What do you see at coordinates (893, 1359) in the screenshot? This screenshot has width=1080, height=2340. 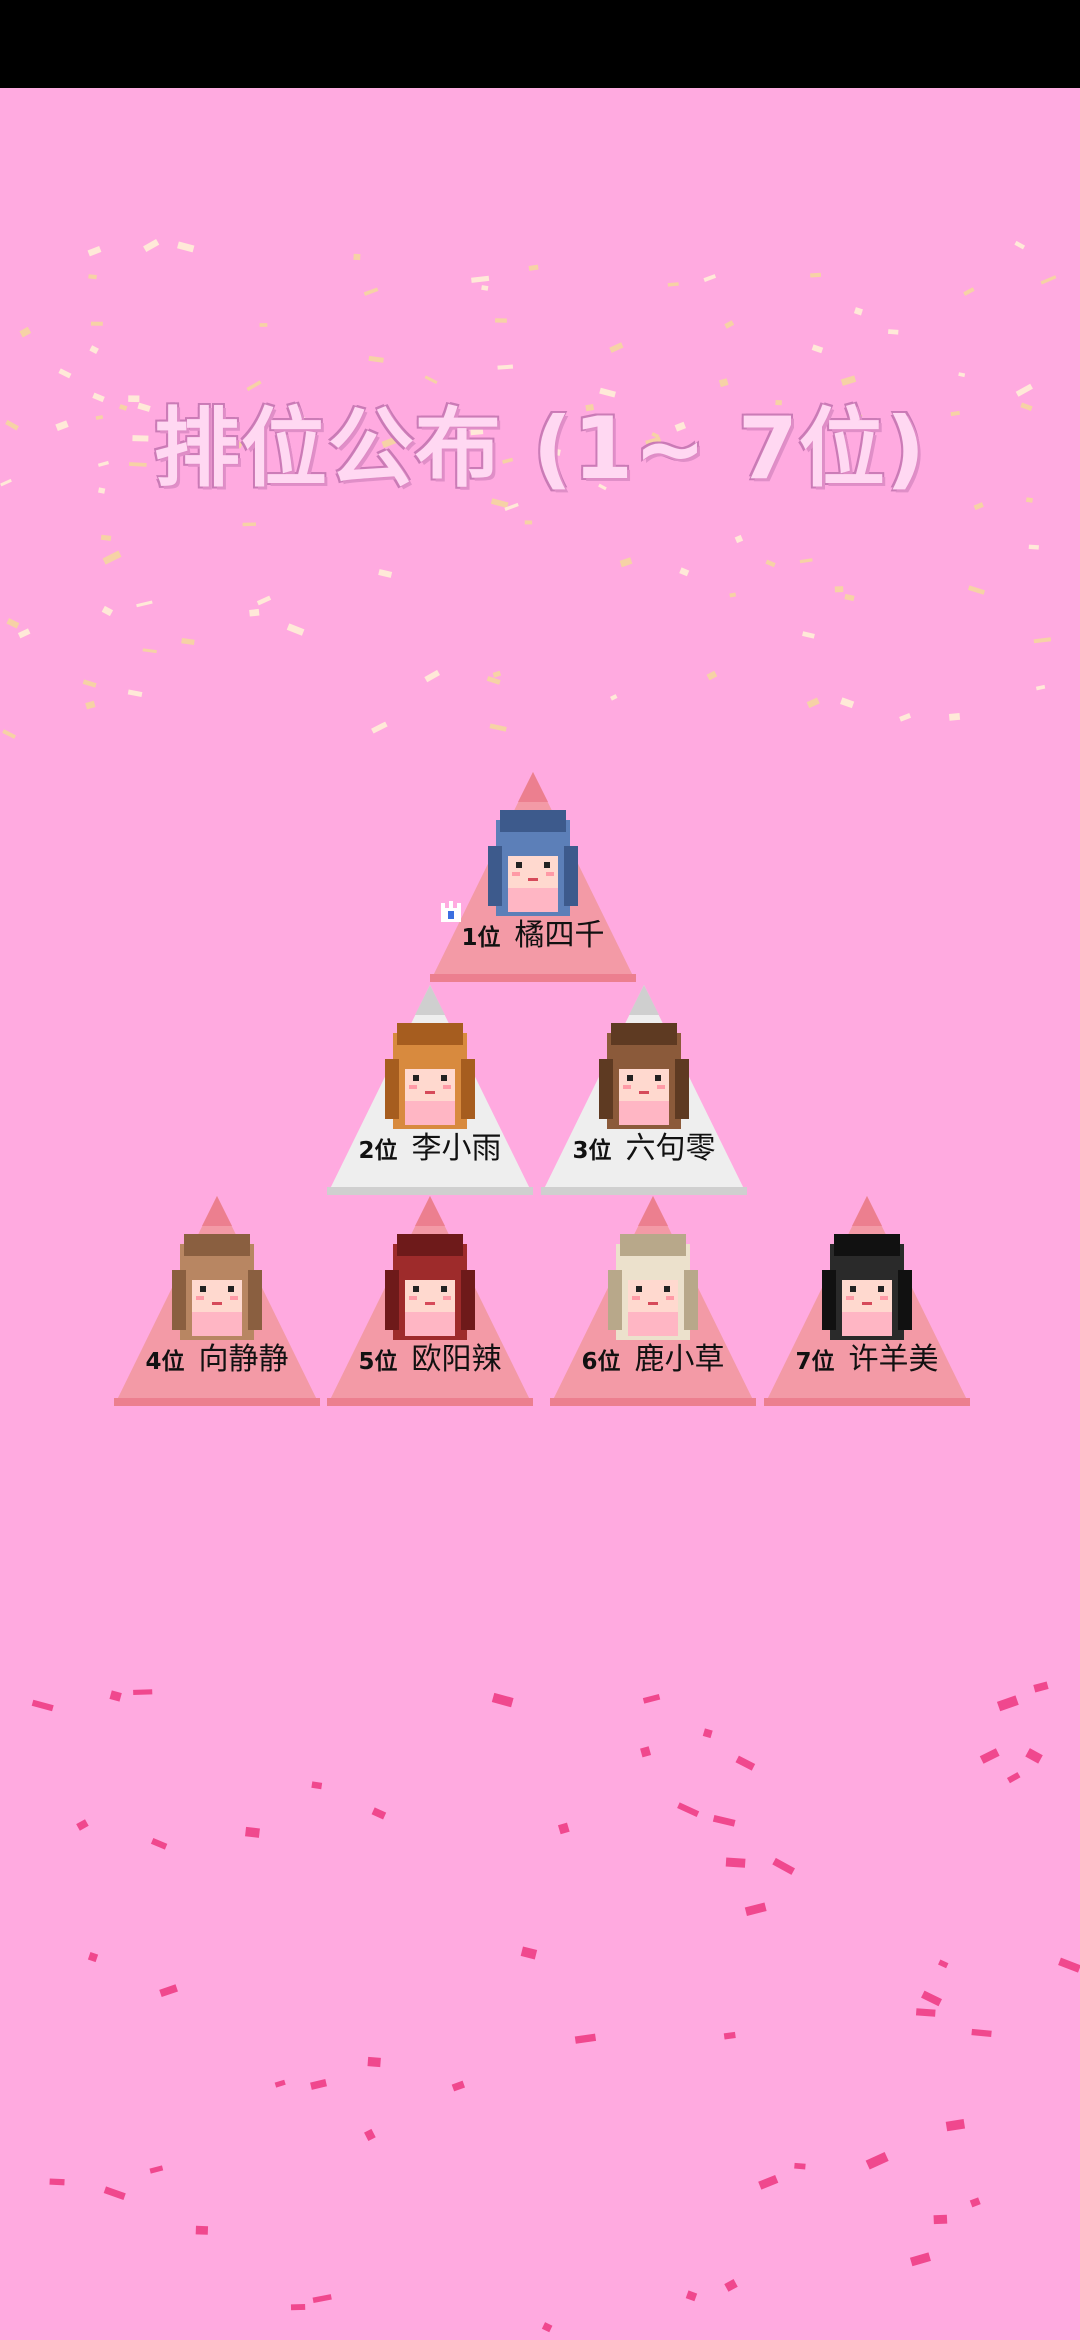 I see `character-name: 许羊美` at bounding box center [893, 1359].